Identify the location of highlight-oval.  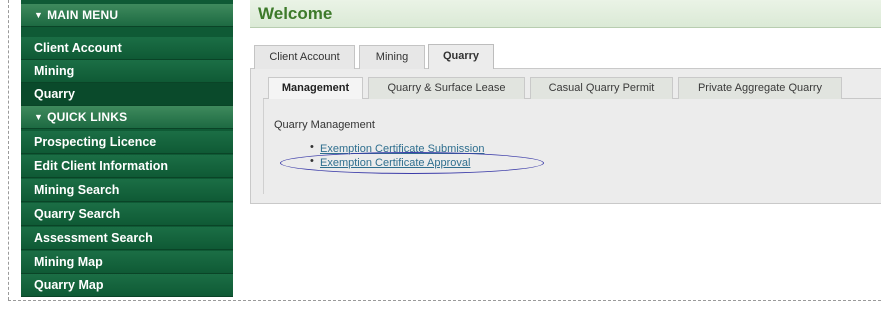
(412, 163).